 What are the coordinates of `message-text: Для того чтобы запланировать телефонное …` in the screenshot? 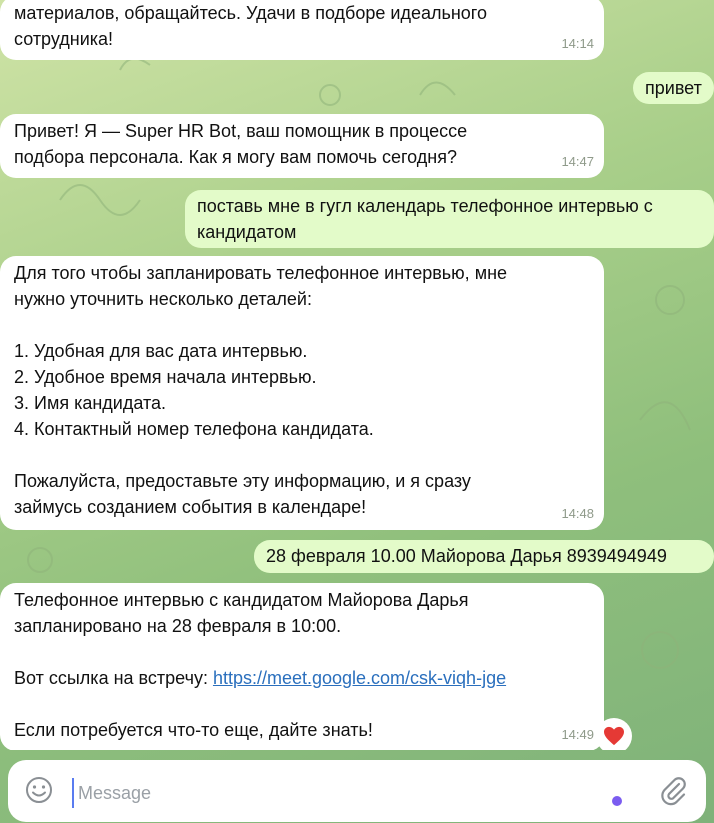 It's located at (261, 273).